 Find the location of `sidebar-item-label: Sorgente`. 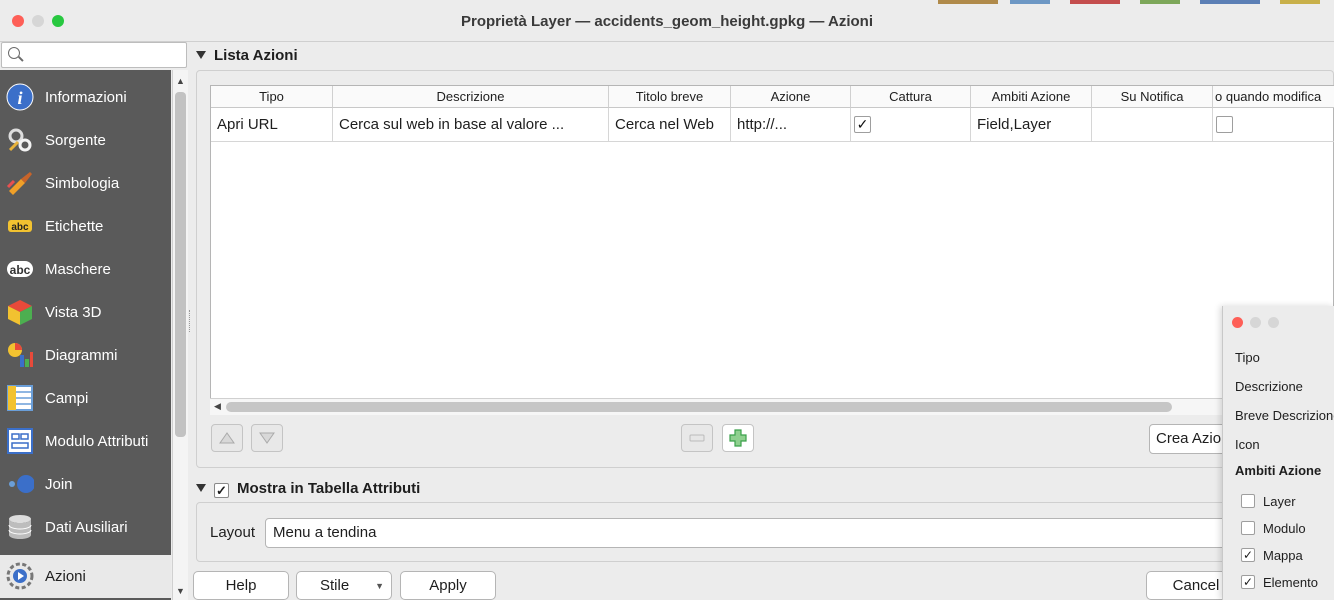

sidebar-item-label: Sorgente is located at coordinates (75, 140).